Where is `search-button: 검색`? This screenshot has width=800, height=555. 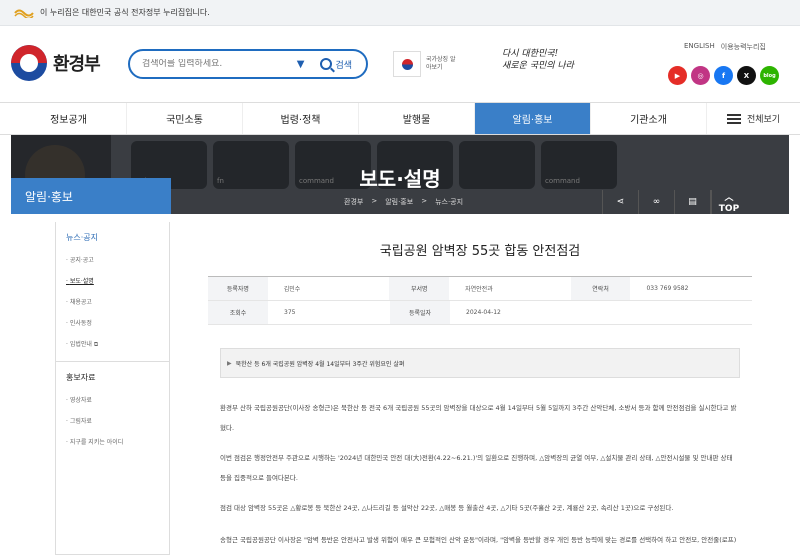
search-button: 검색 is located at coordinates (336, 64).